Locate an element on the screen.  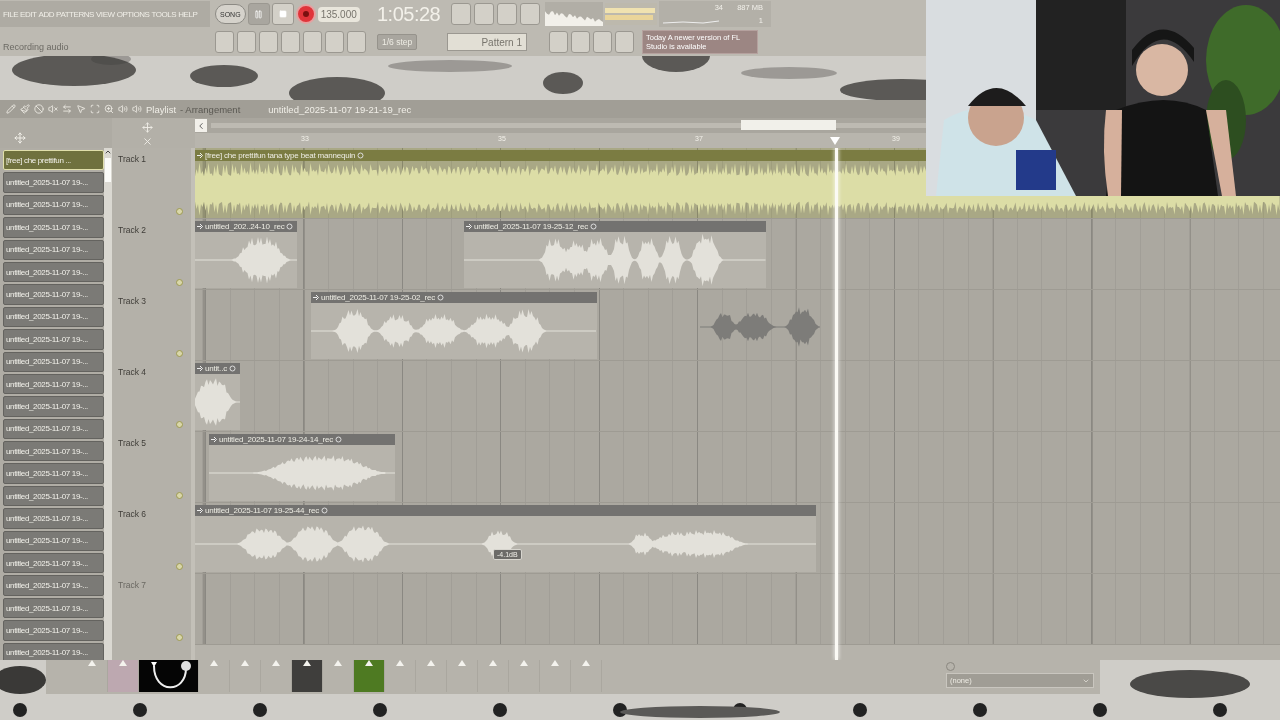
audio-clip: untitled_202..24-10_rec is located at coordinates (246, 254).